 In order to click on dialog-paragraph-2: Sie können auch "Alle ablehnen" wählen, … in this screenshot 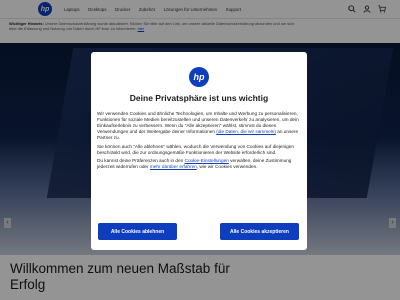, I will do `click(195, 149)`.